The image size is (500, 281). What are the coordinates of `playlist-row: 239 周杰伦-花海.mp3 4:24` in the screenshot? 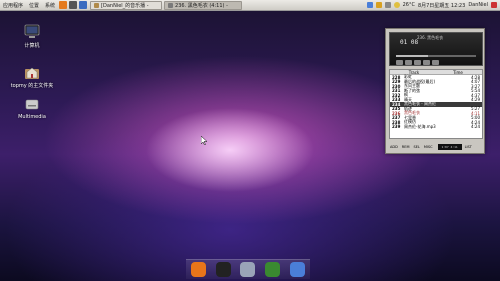 It's located at (436, 126).